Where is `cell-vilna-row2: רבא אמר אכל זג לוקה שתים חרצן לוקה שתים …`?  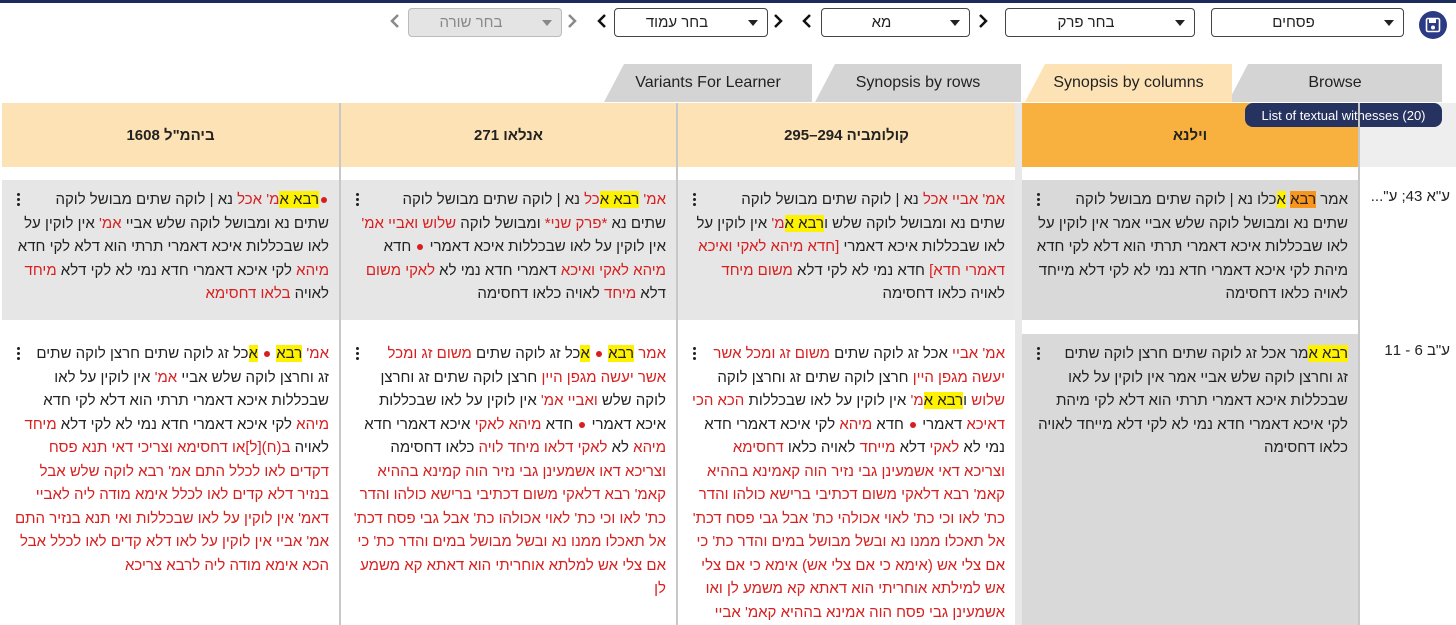
cell-vilna-row2: רבא אמר אכל זג לוקה שתים חרצן לוקה שתים … is located at coordinates (1190, 479).